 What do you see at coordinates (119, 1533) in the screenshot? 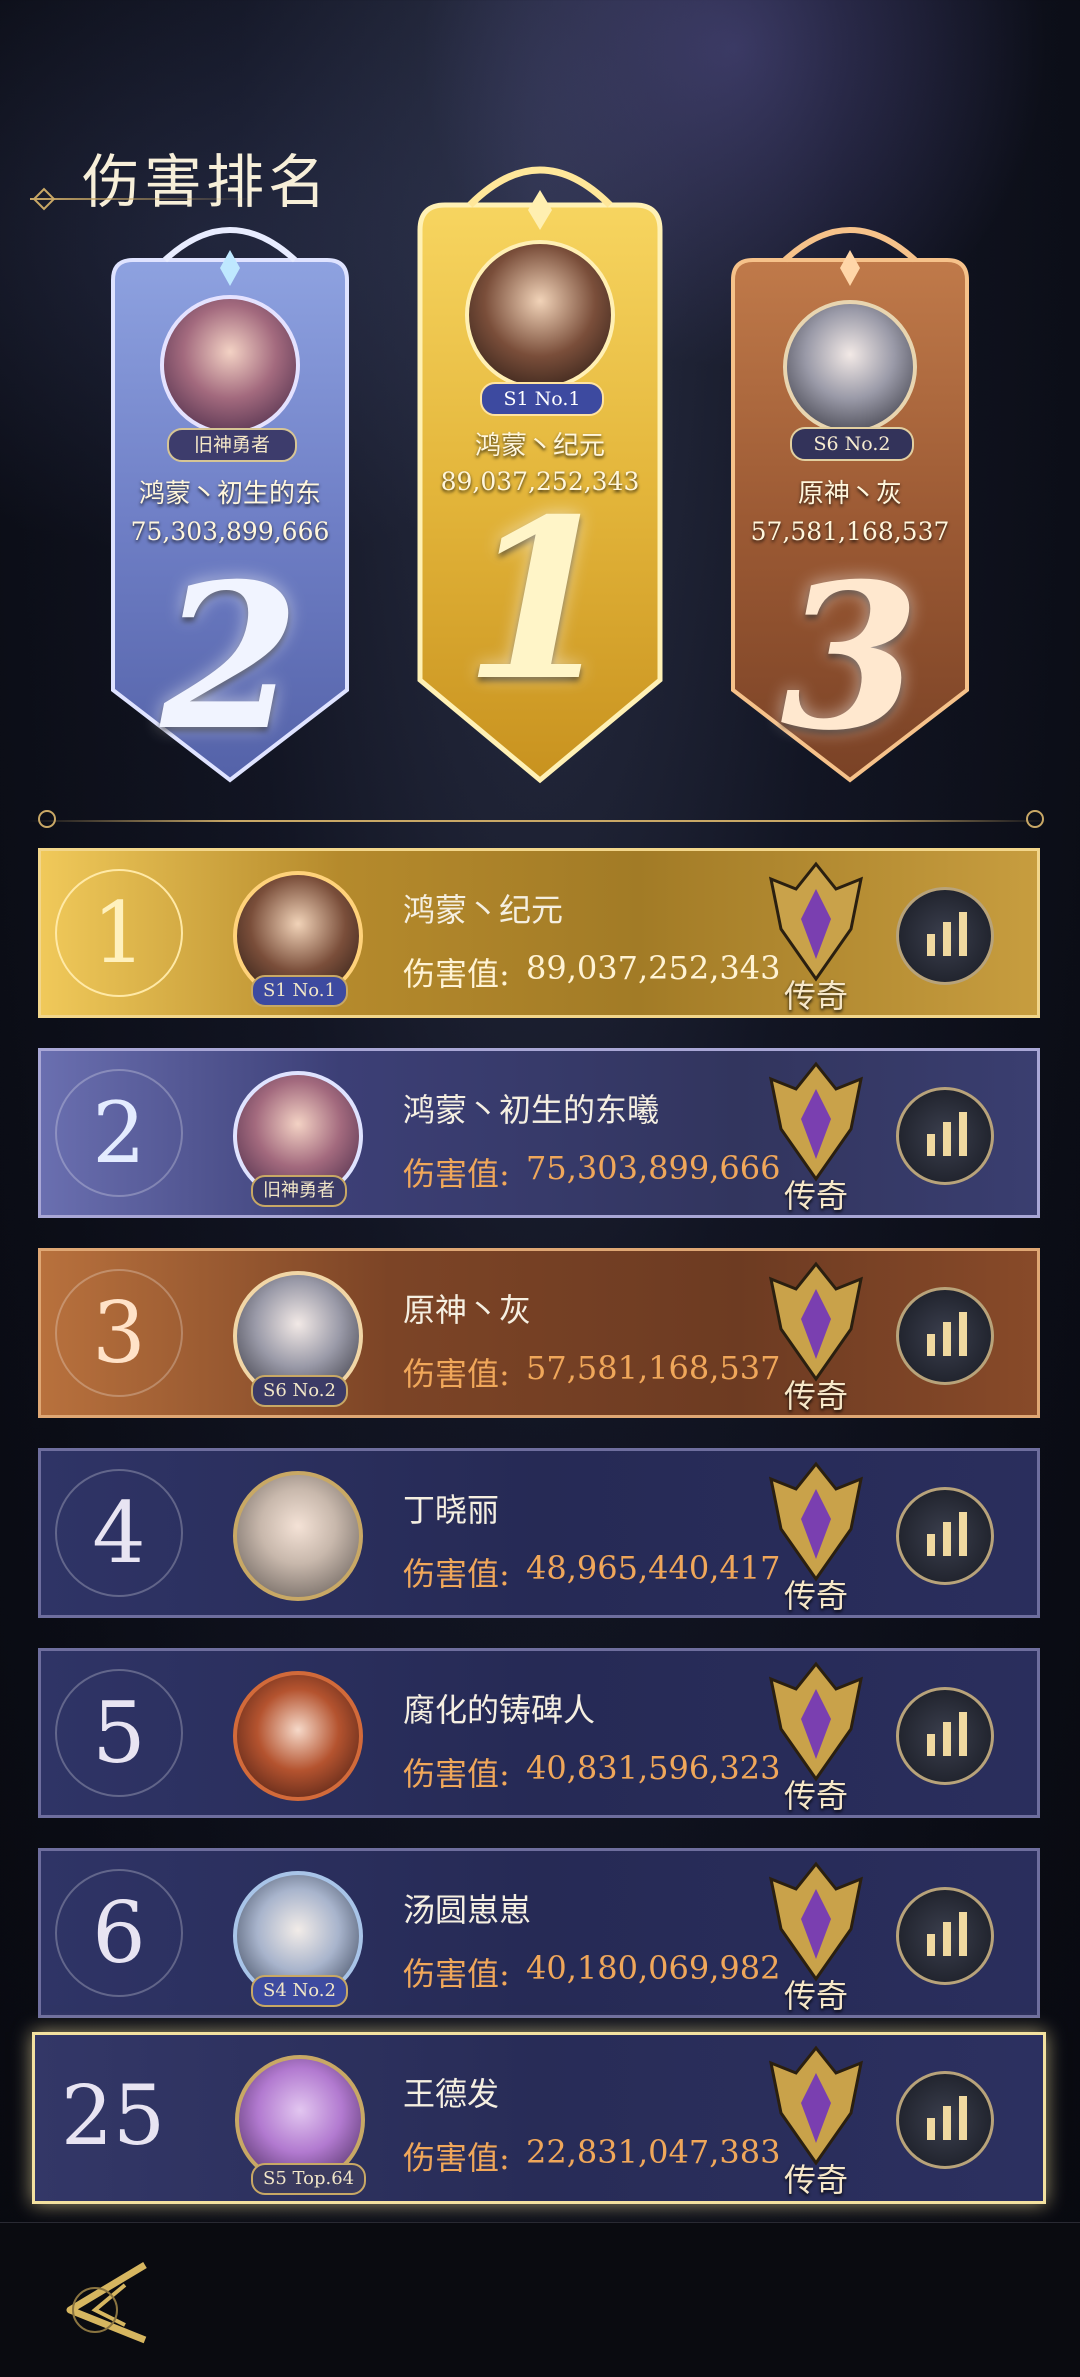
I see `rank-number: 4` at bounding box center [119, 1533].